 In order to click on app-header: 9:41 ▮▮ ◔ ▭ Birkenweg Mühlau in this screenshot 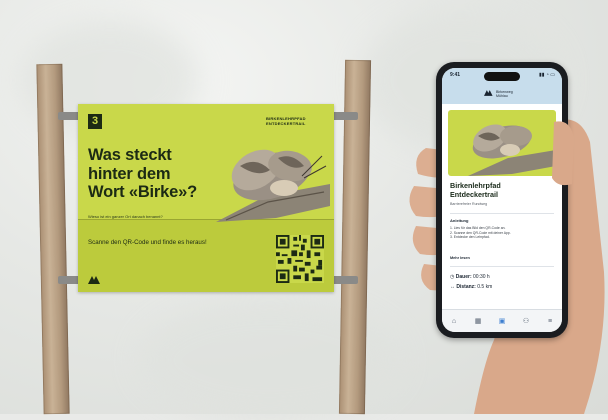, I will do `click(502, 86)`.